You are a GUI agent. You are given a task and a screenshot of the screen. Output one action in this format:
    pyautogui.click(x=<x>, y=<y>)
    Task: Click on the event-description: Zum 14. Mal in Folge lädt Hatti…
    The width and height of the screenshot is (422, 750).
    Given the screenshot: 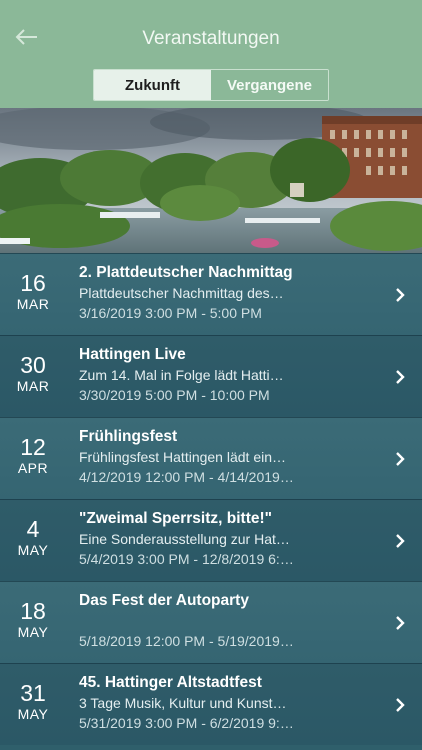 What is the action you would take?
    pyautogui.click(x=181, y=375)
    